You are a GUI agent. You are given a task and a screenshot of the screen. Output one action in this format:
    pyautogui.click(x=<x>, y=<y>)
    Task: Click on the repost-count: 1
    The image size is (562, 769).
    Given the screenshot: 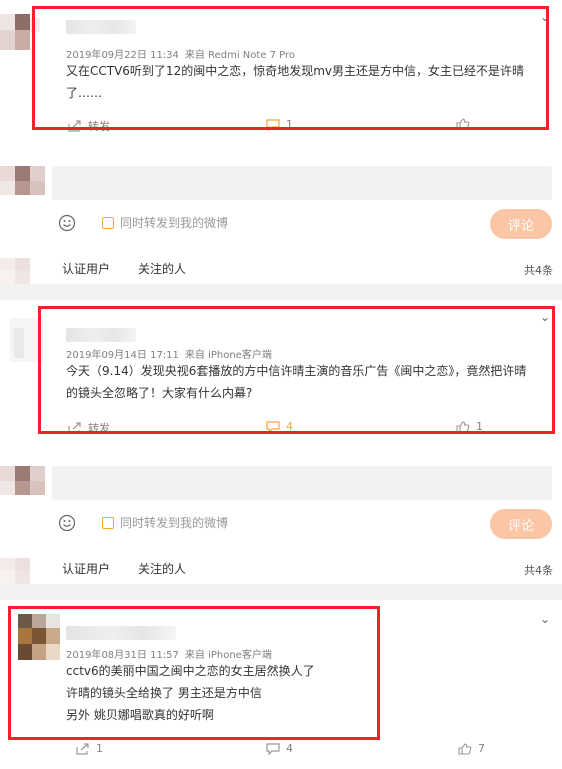 What is the action you would take?
    pyautogui.click(x=99, y=748)
    